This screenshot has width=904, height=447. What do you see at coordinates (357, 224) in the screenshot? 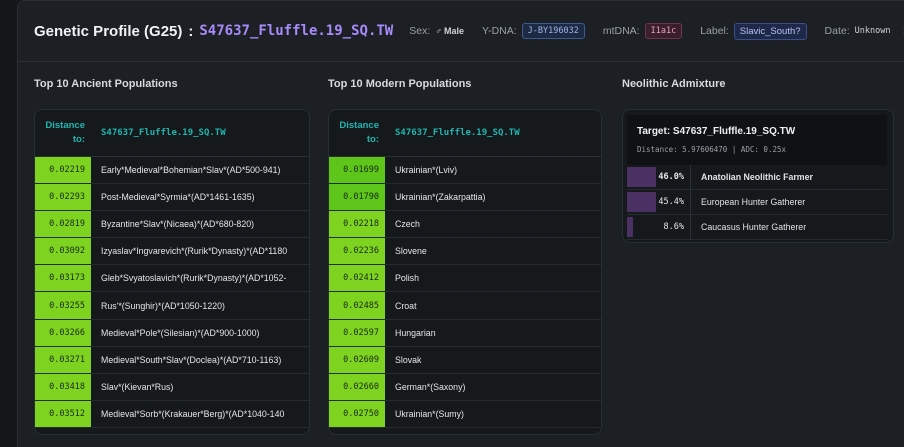
I see `distance-cell: 0.02218` at bounding box center [357, 224].